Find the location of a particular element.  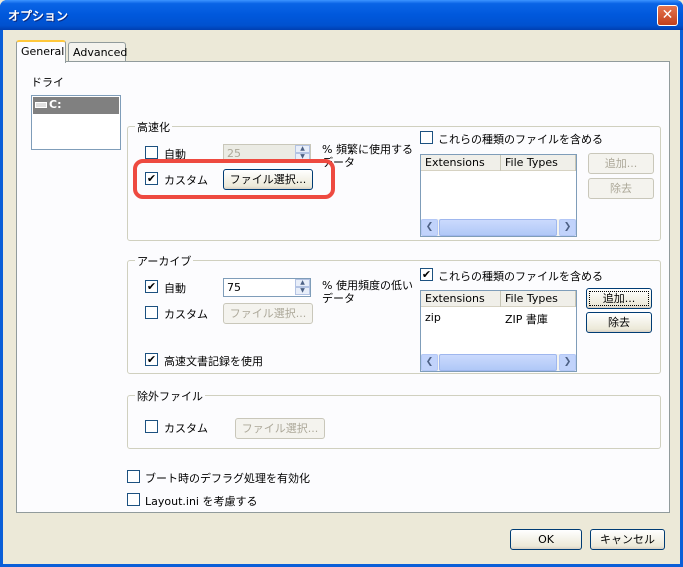

optimize-group-label: 高速化 is located at coordinates (153, 127).